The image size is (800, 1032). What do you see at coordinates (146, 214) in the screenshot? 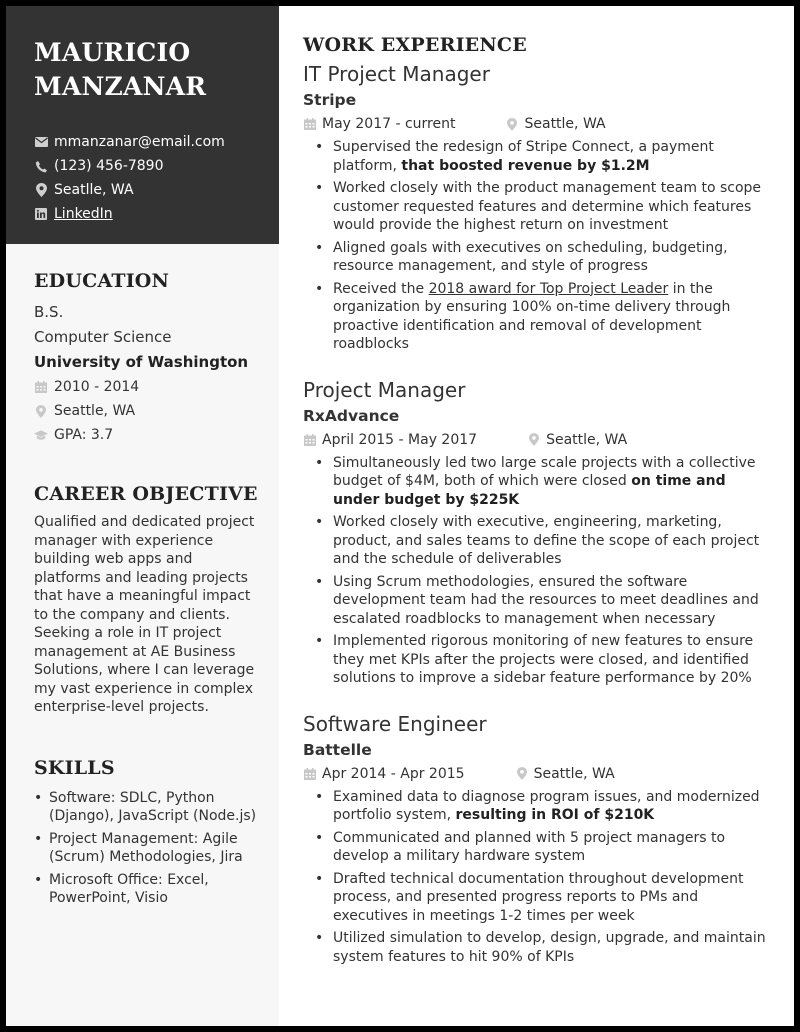
I see `contact-linkedin: LinkedIn` at bounding box center [146, 214].